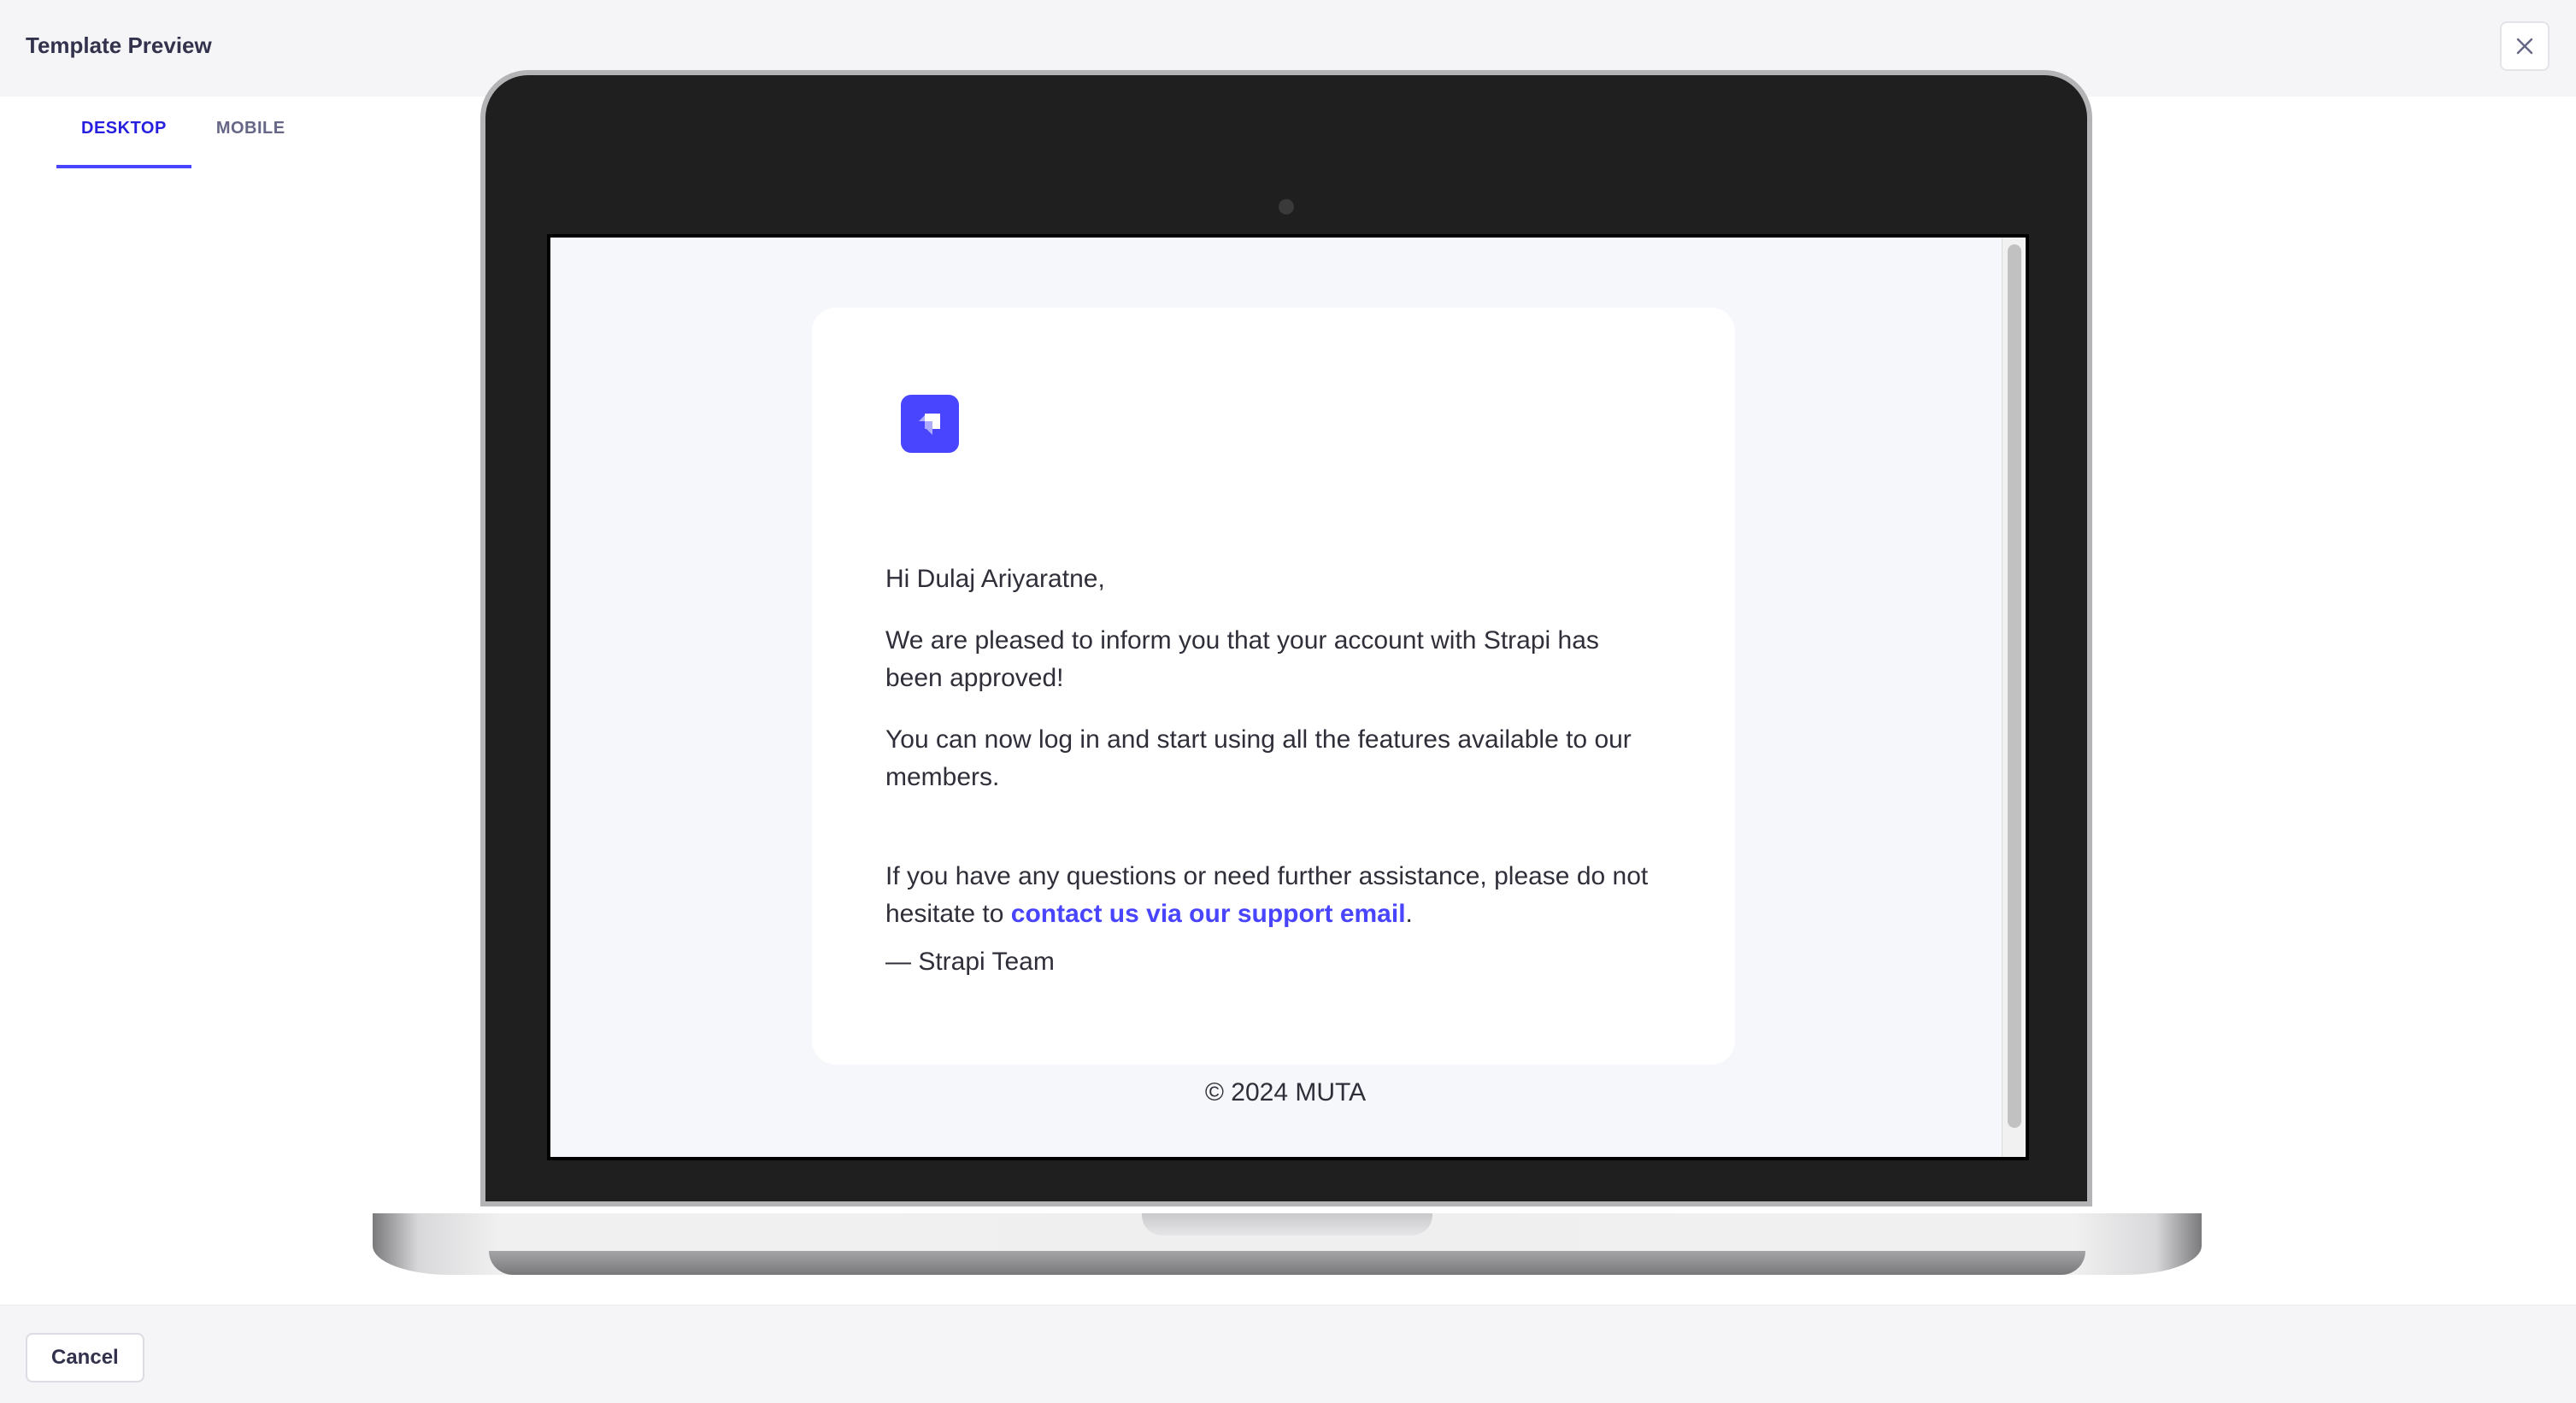  I want to click on screen-scrollbar, so click(2014, 697).